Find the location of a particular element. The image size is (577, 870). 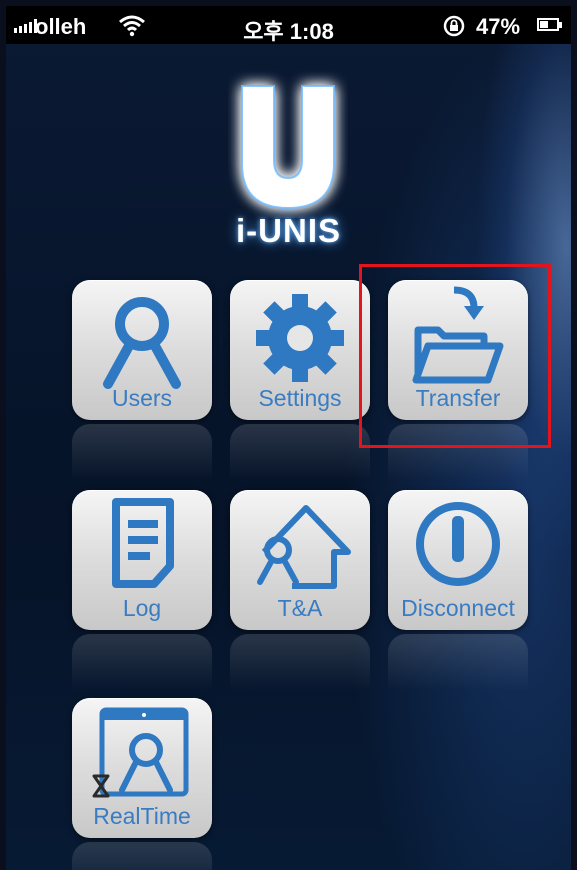

rotation-lock-icon is located at coordinates (454, 26).